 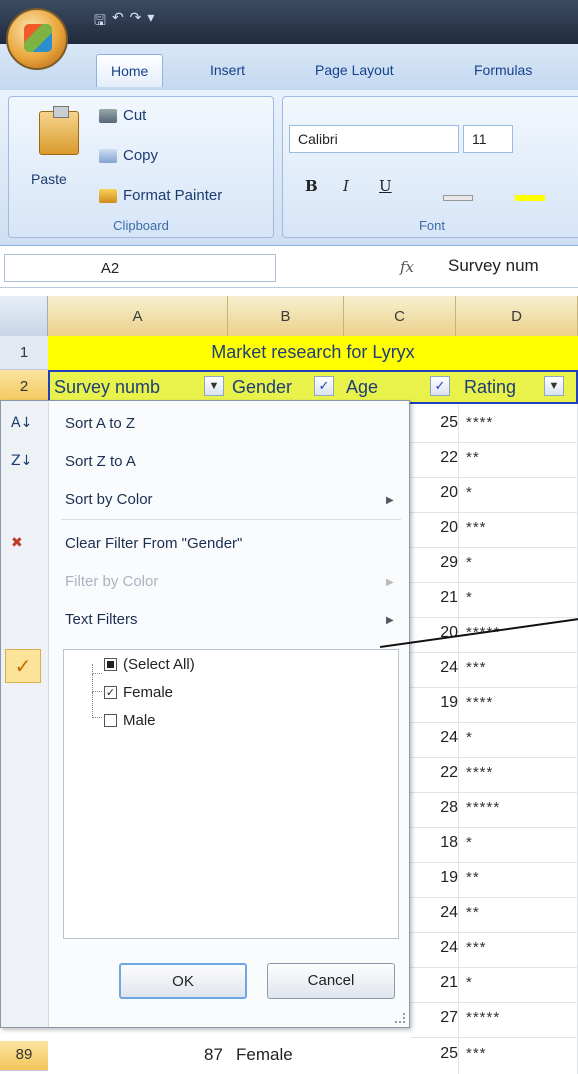 What do you see at coordinates (24, 387) in the screenshot?
I see `row-header-2: 2` at bounding box center [24, 387].